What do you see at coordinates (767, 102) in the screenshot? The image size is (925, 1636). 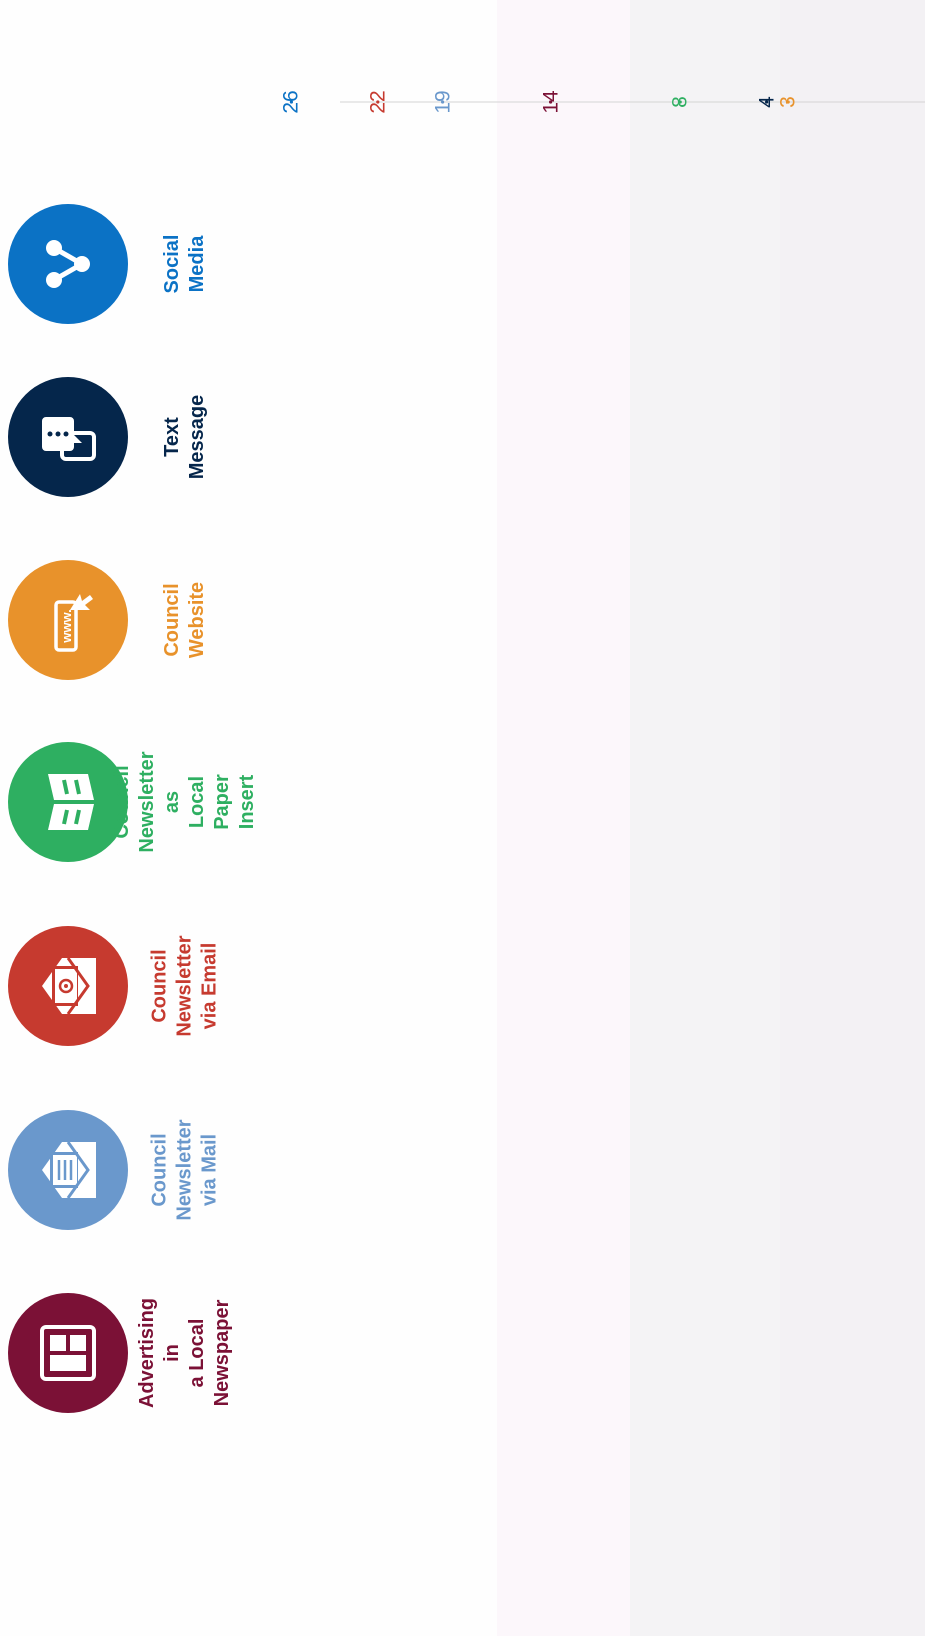 I see `value-label: 4` at bounding box center [767, 102].